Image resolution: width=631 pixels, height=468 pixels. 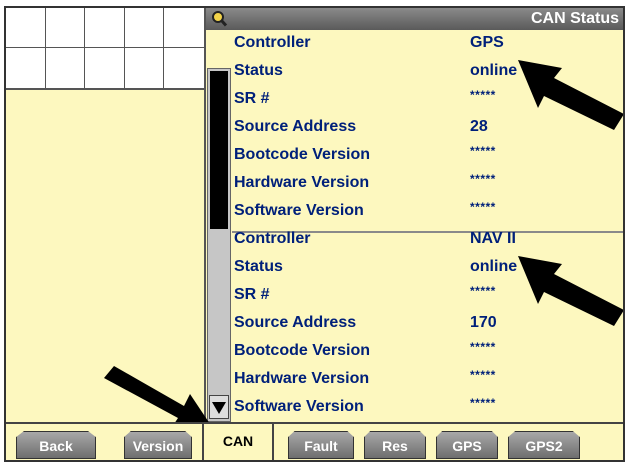 I want to click on tab-res: Res, so click(x=395, y=445).